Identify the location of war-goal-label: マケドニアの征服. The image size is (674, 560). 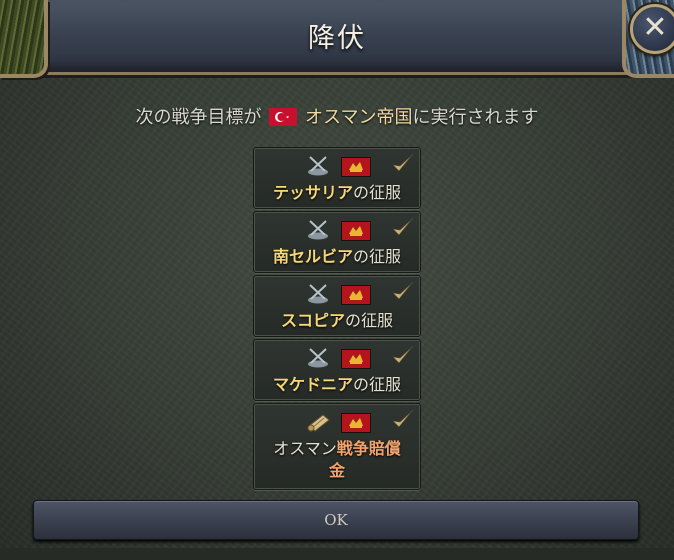
(337, 384).